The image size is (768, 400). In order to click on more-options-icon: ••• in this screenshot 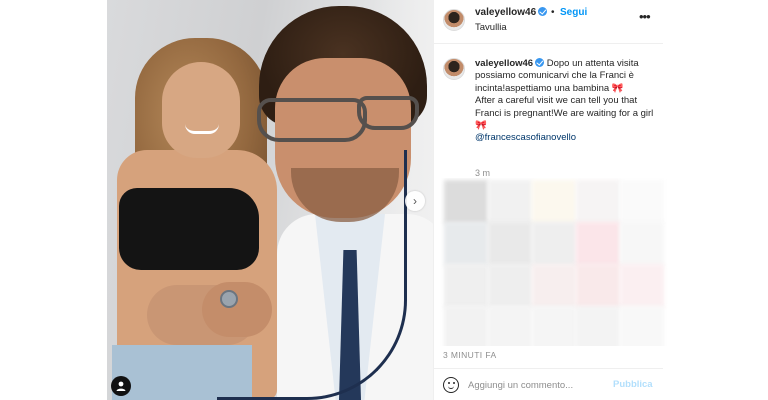, I will do `click(645, 16)`.